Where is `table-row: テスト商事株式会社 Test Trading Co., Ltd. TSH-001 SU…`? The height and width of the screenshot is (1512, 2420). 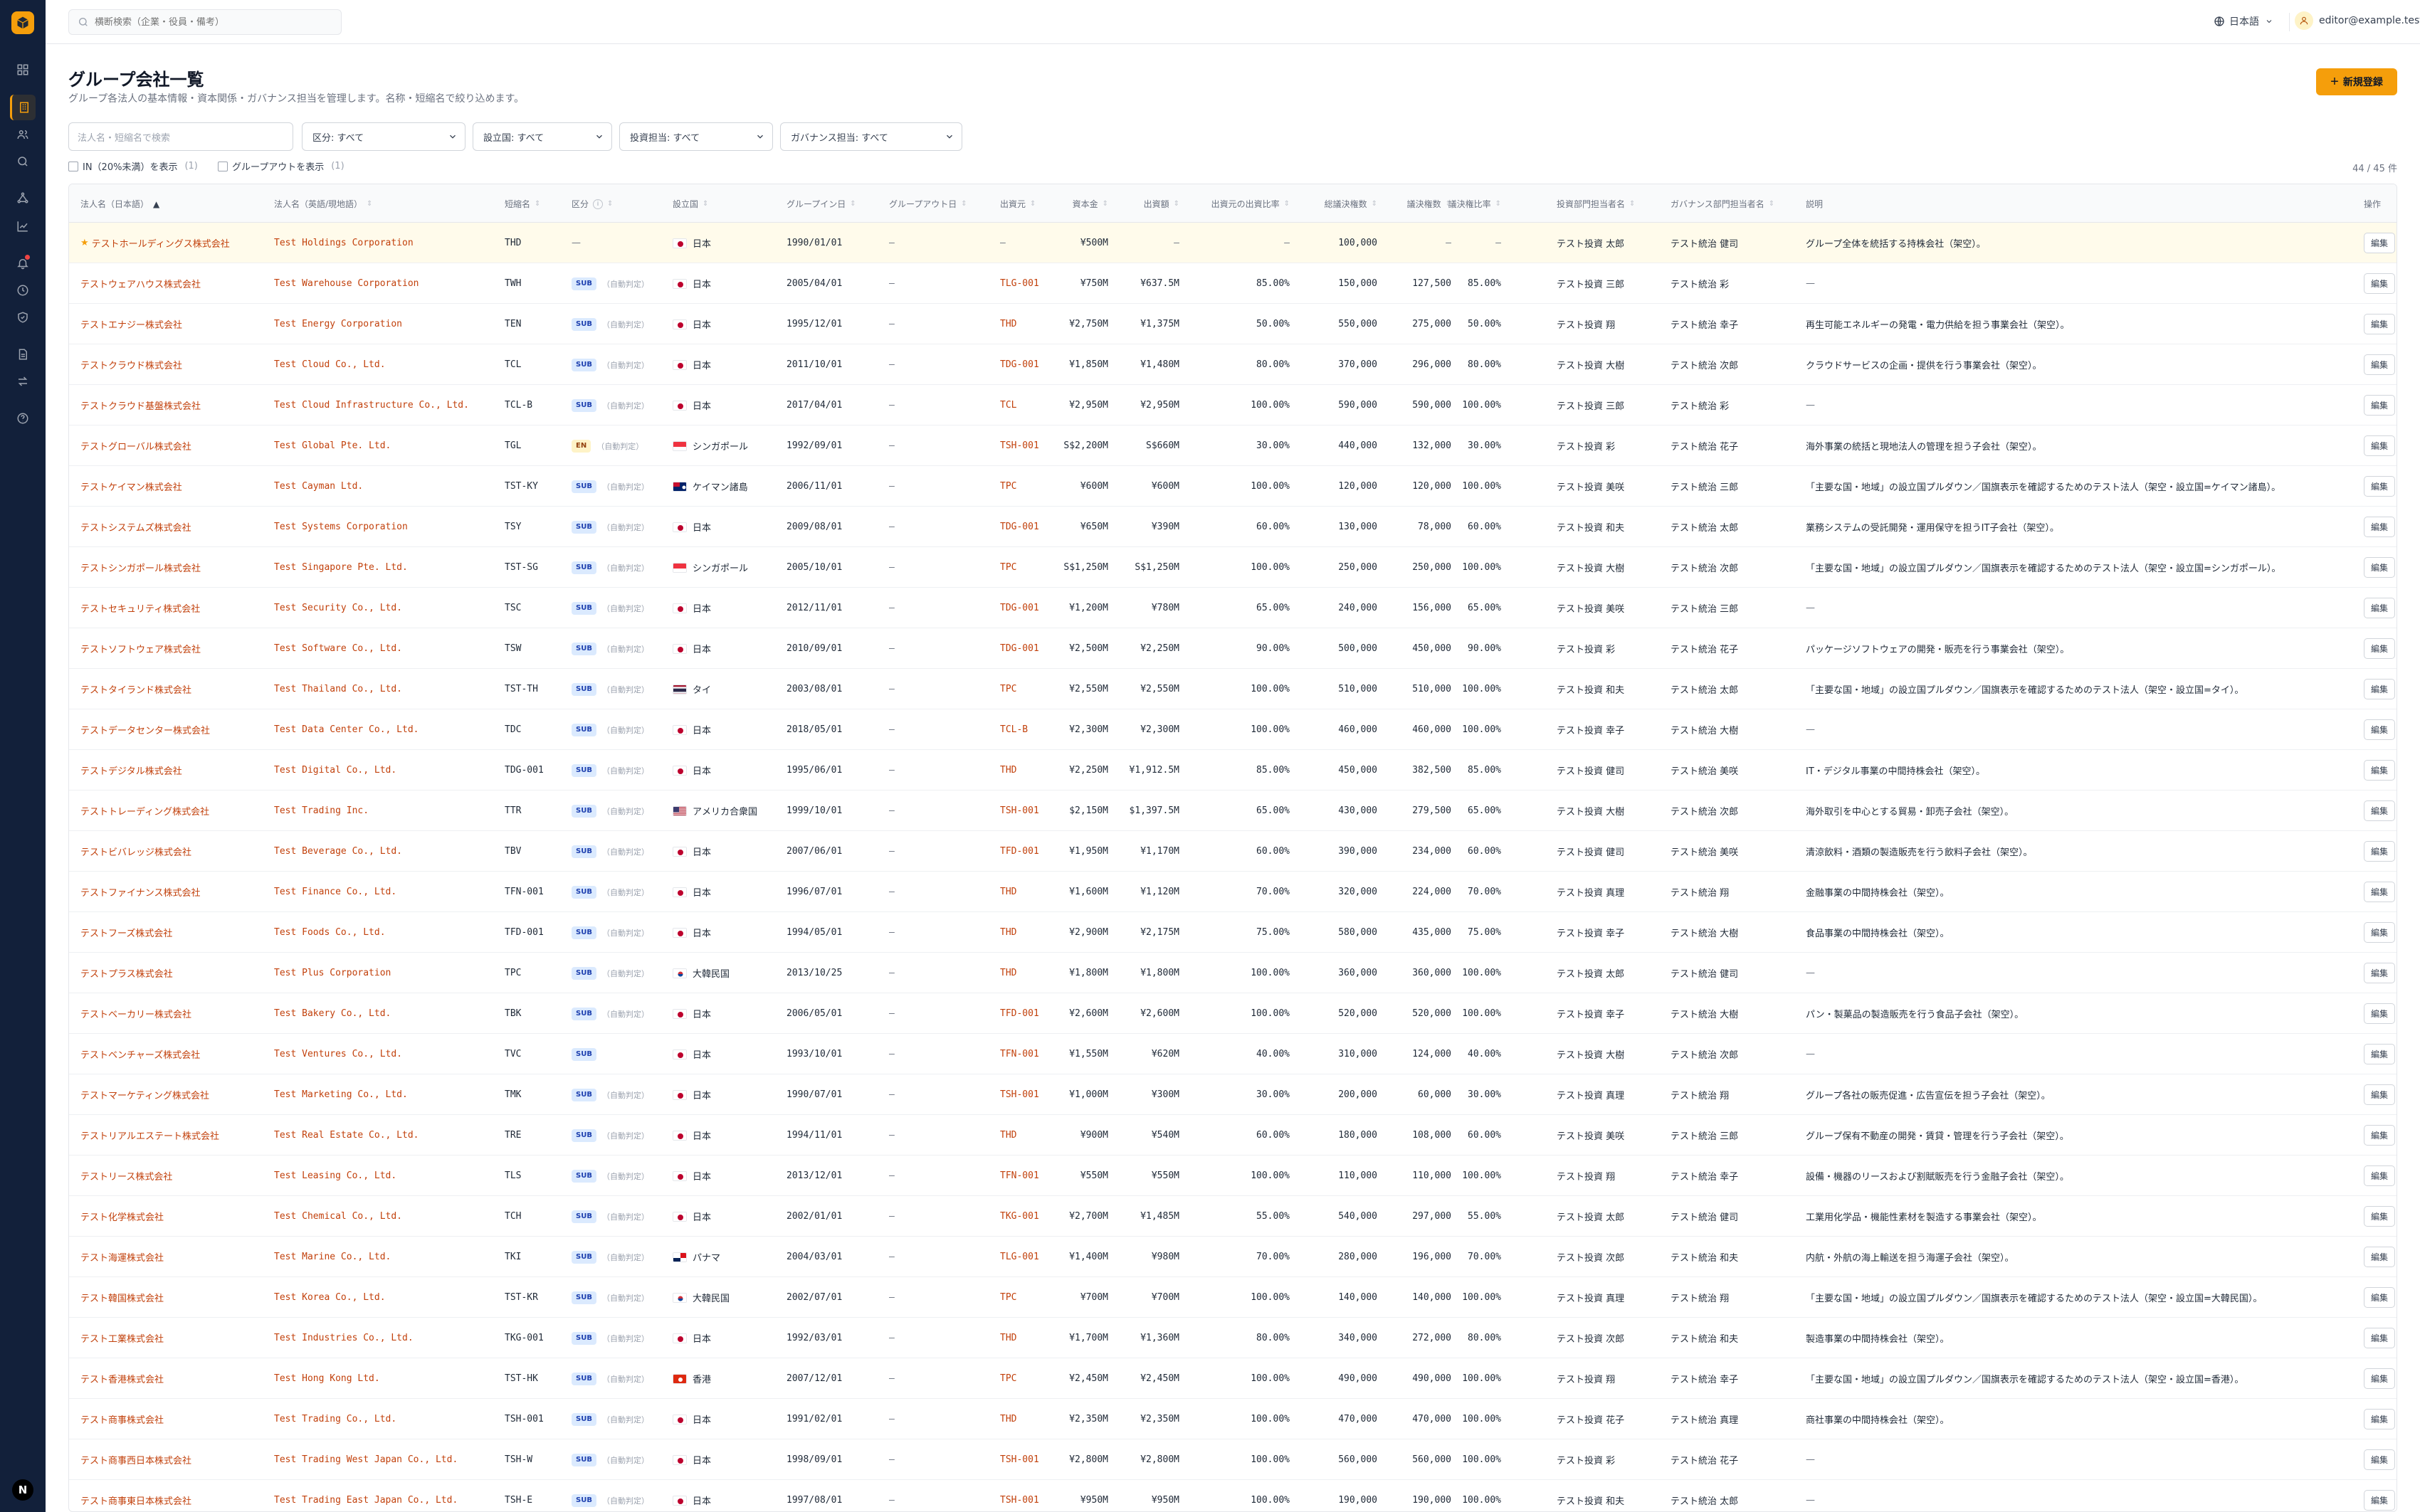 table-row: テスト商事株式会社 Test Trading Co., Ltd. TSH-001 SU… is located at coordinates (1233, 1419).